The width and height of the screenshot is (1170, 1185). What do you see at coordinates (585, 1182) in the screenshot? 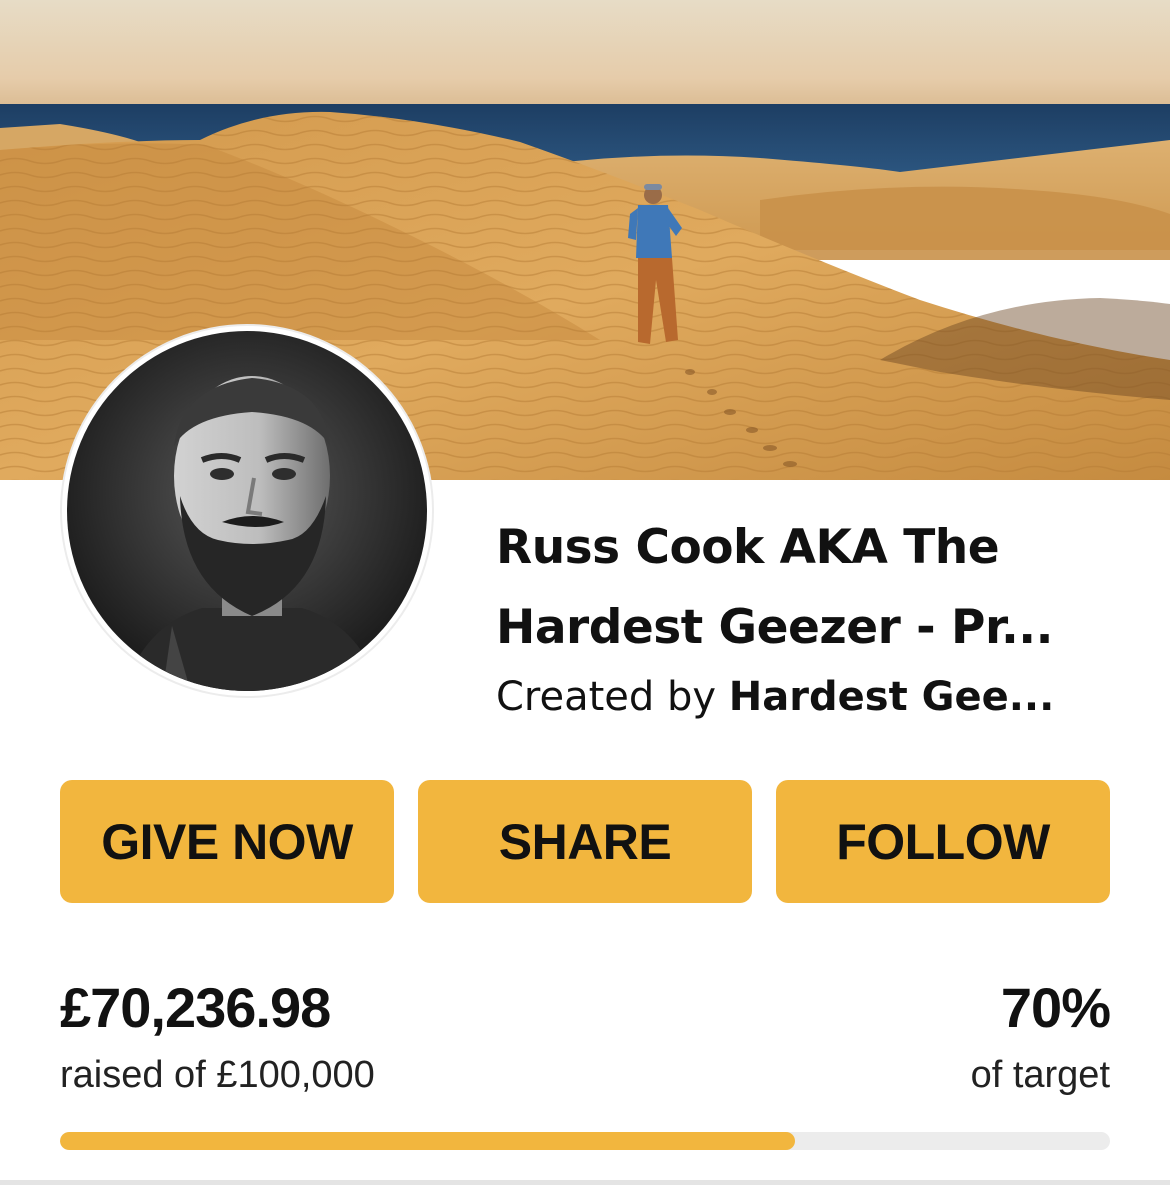
I see `bottom-divider` at bounding box center [585, 1182].